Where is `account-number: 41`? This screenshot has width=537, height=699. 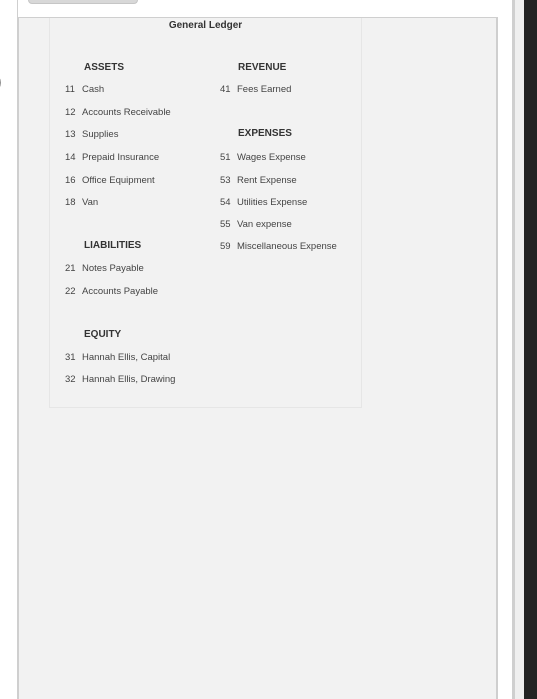 account-number: 41 is located at coordinates (225, 89).